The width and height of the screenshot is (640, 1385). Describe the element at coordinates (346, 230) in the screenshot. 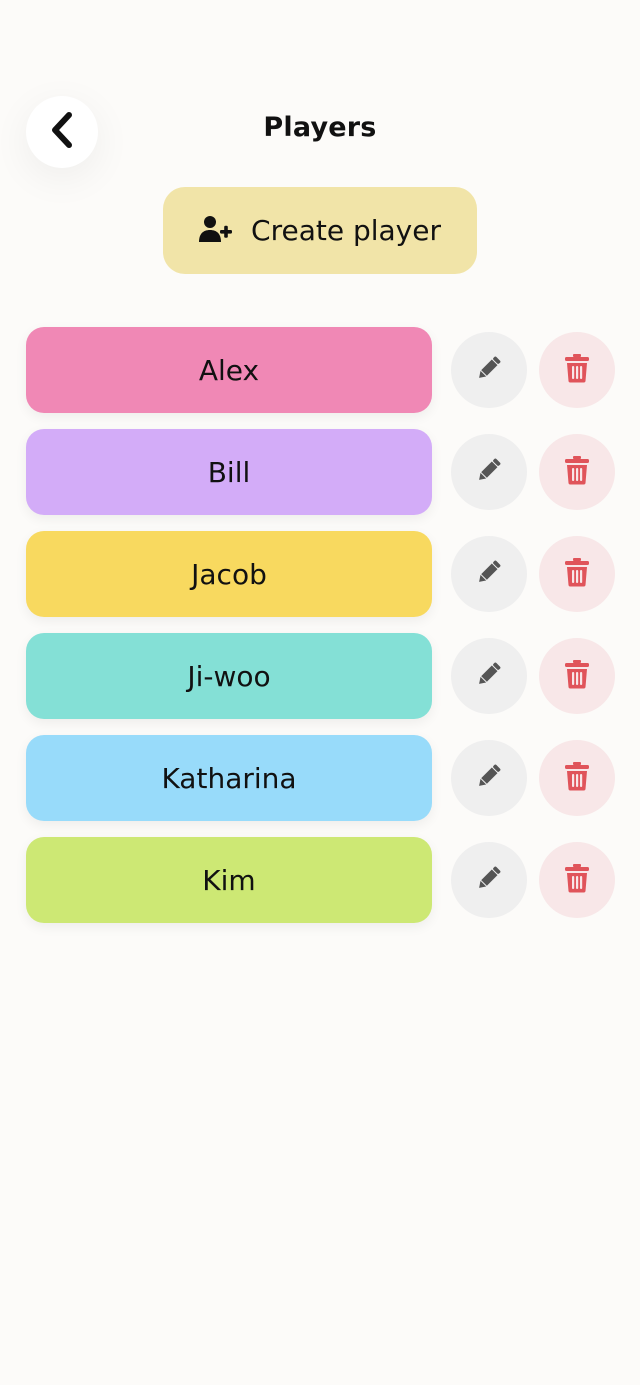

I see `create-player-label: Create player` at that location.